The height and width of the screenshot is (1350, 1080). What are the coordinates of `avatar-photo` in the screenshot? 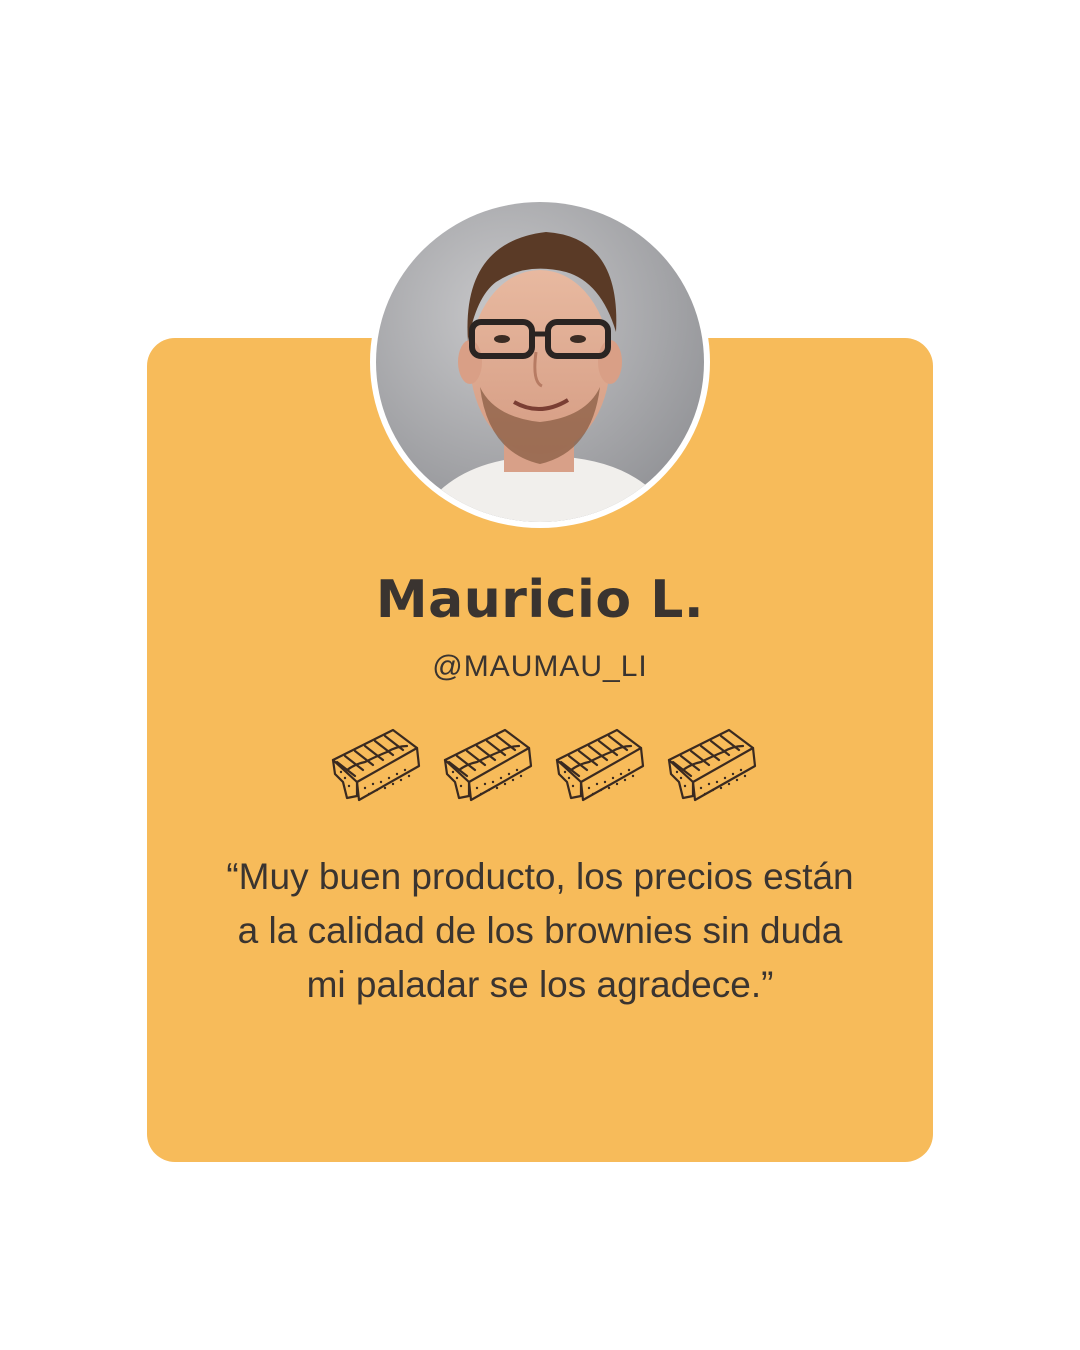 It's located at (540, 362).